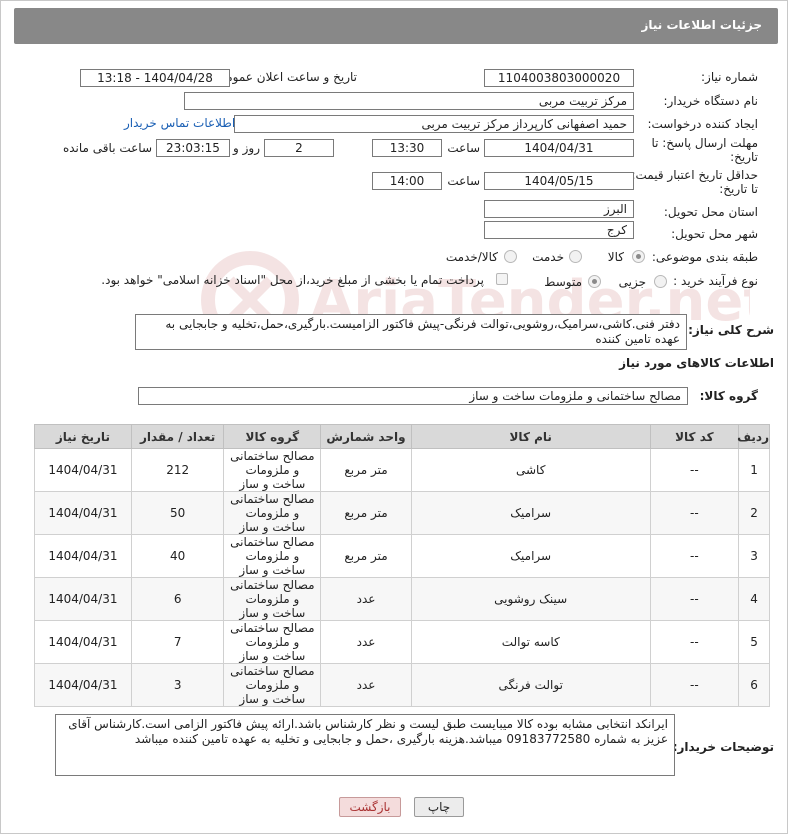 The width and height of the screenshot is (788, 834). Describe the element at coordinates (272, 436) in the screenshot. I see `col-header-group: گروه کالا` at that location.